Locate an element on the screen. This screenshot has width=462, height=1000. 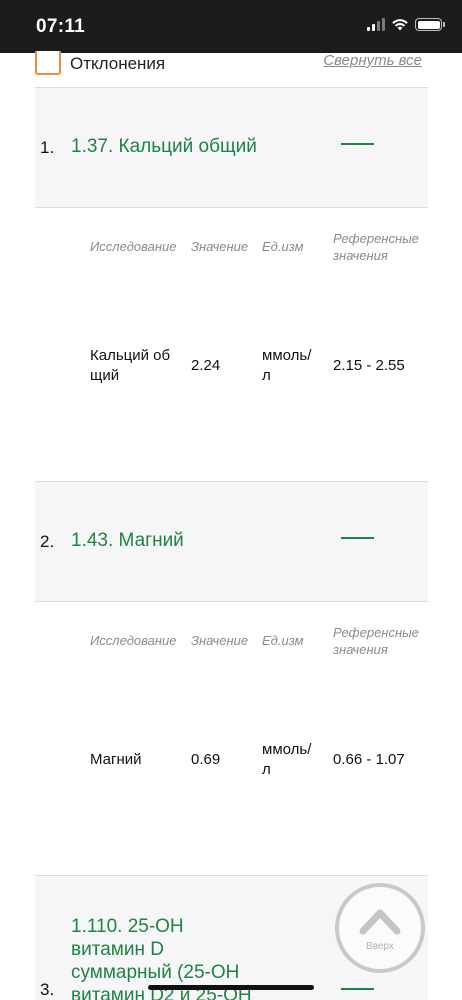
section-number: 3. is located at coordinates (47, 989).